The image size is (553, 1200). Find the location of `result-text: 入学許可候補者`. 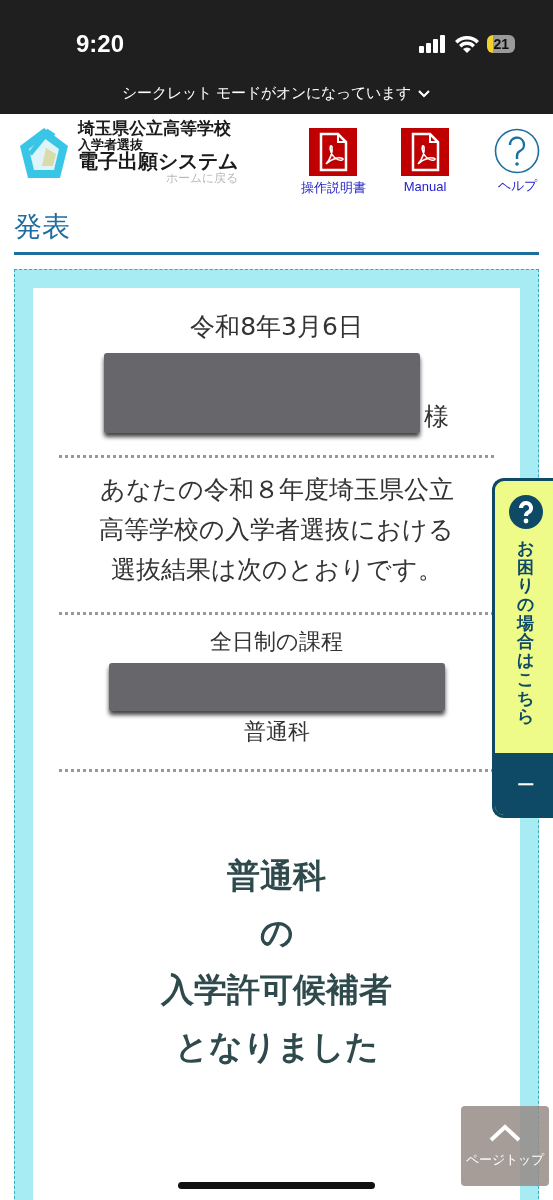

result-text: 入学許可候補者 is located at coordinates (276, 990).